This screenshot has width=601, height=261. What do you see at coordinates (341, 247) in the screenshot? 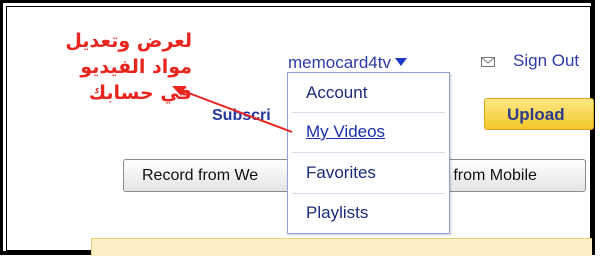
I see `notice-bar` at bounding box center [341, 247].